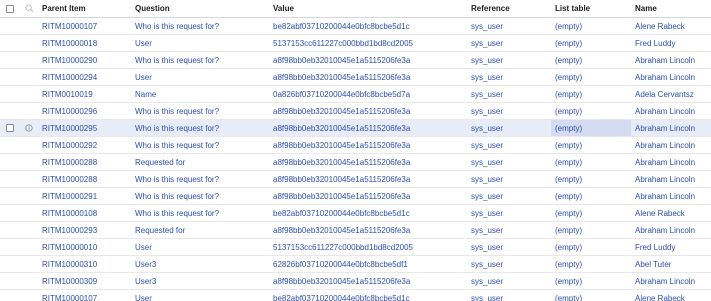 The width and height of the screenshot is (711, 301). I want to click on select-all-checkbox, so click(10, 8).